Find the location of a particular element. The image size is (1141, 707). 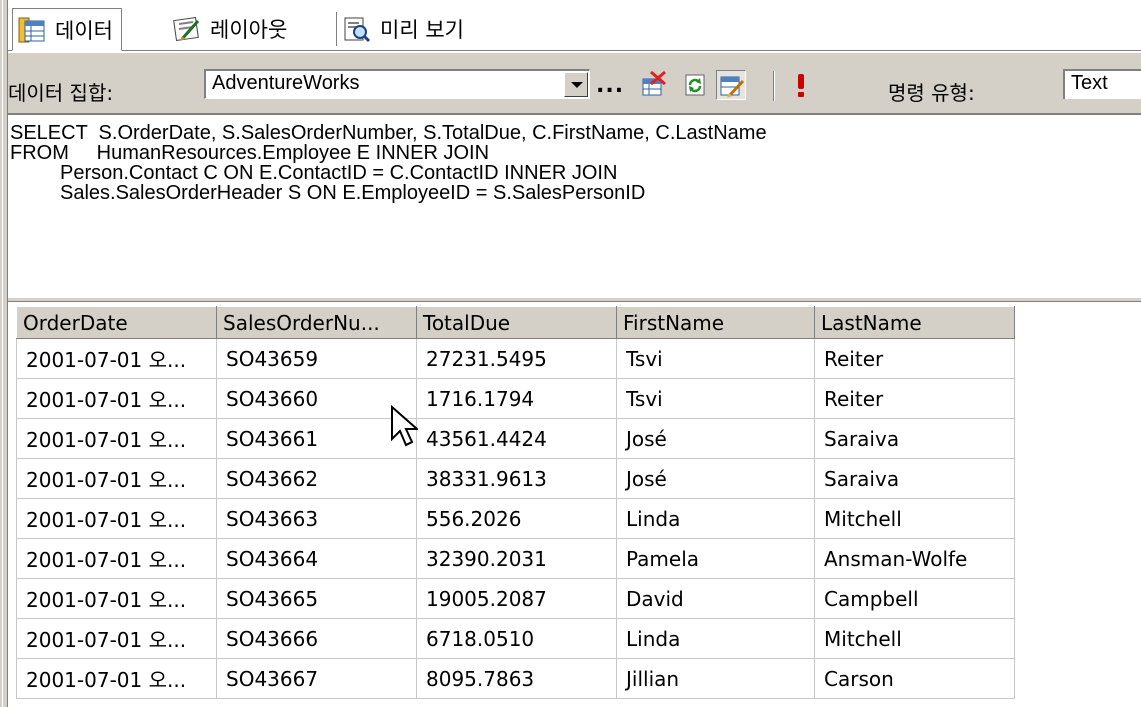

tab-layout: 레이아웃 is located at coordinates (231, 29).